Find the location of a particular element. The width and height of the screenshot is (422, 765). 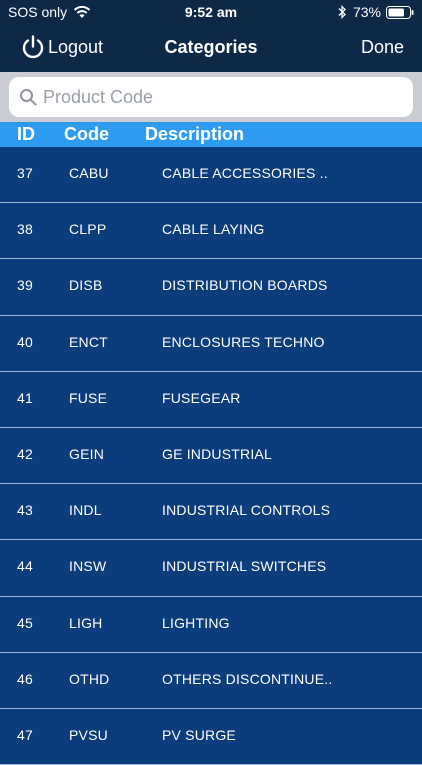

row-description: GE INDUSTRIAL is located at coordinates (217, 453).